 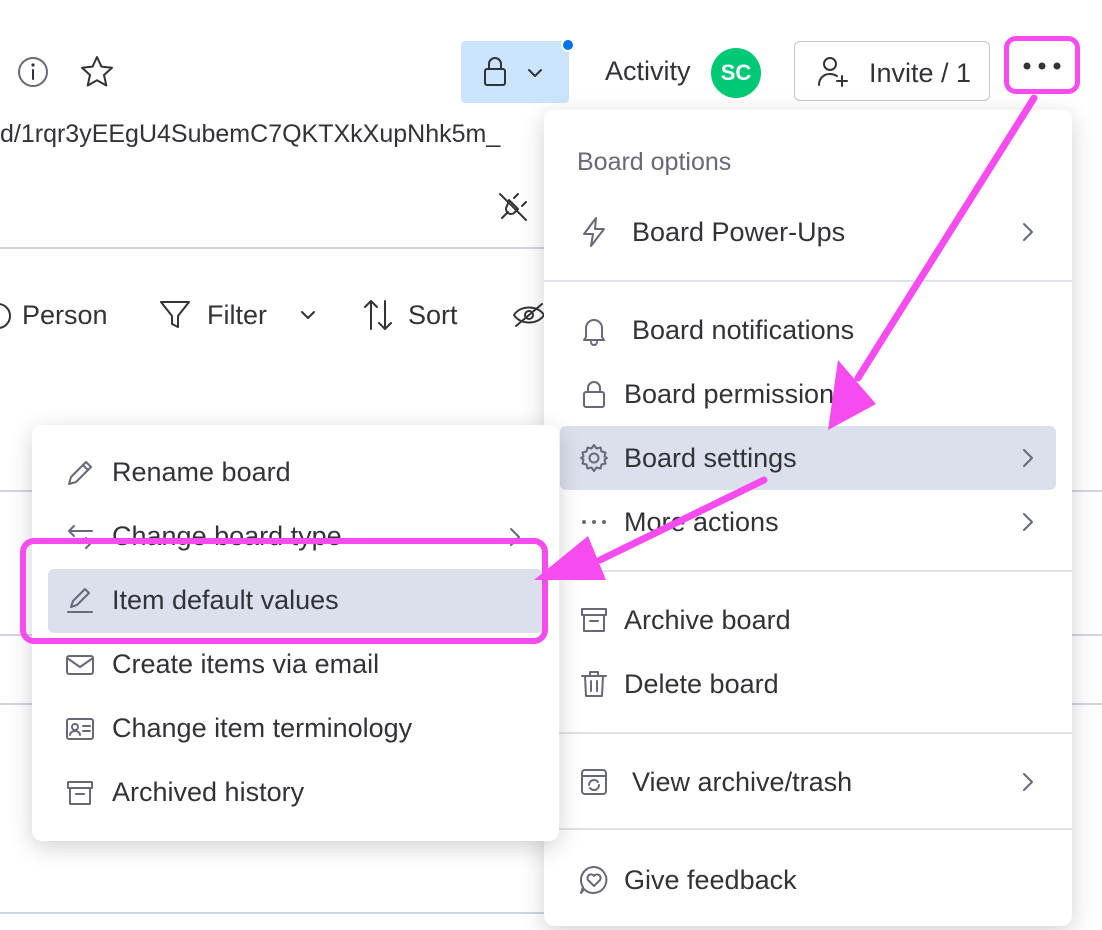 I want to click on menu-header: Board options, so click(x=654, y=162).